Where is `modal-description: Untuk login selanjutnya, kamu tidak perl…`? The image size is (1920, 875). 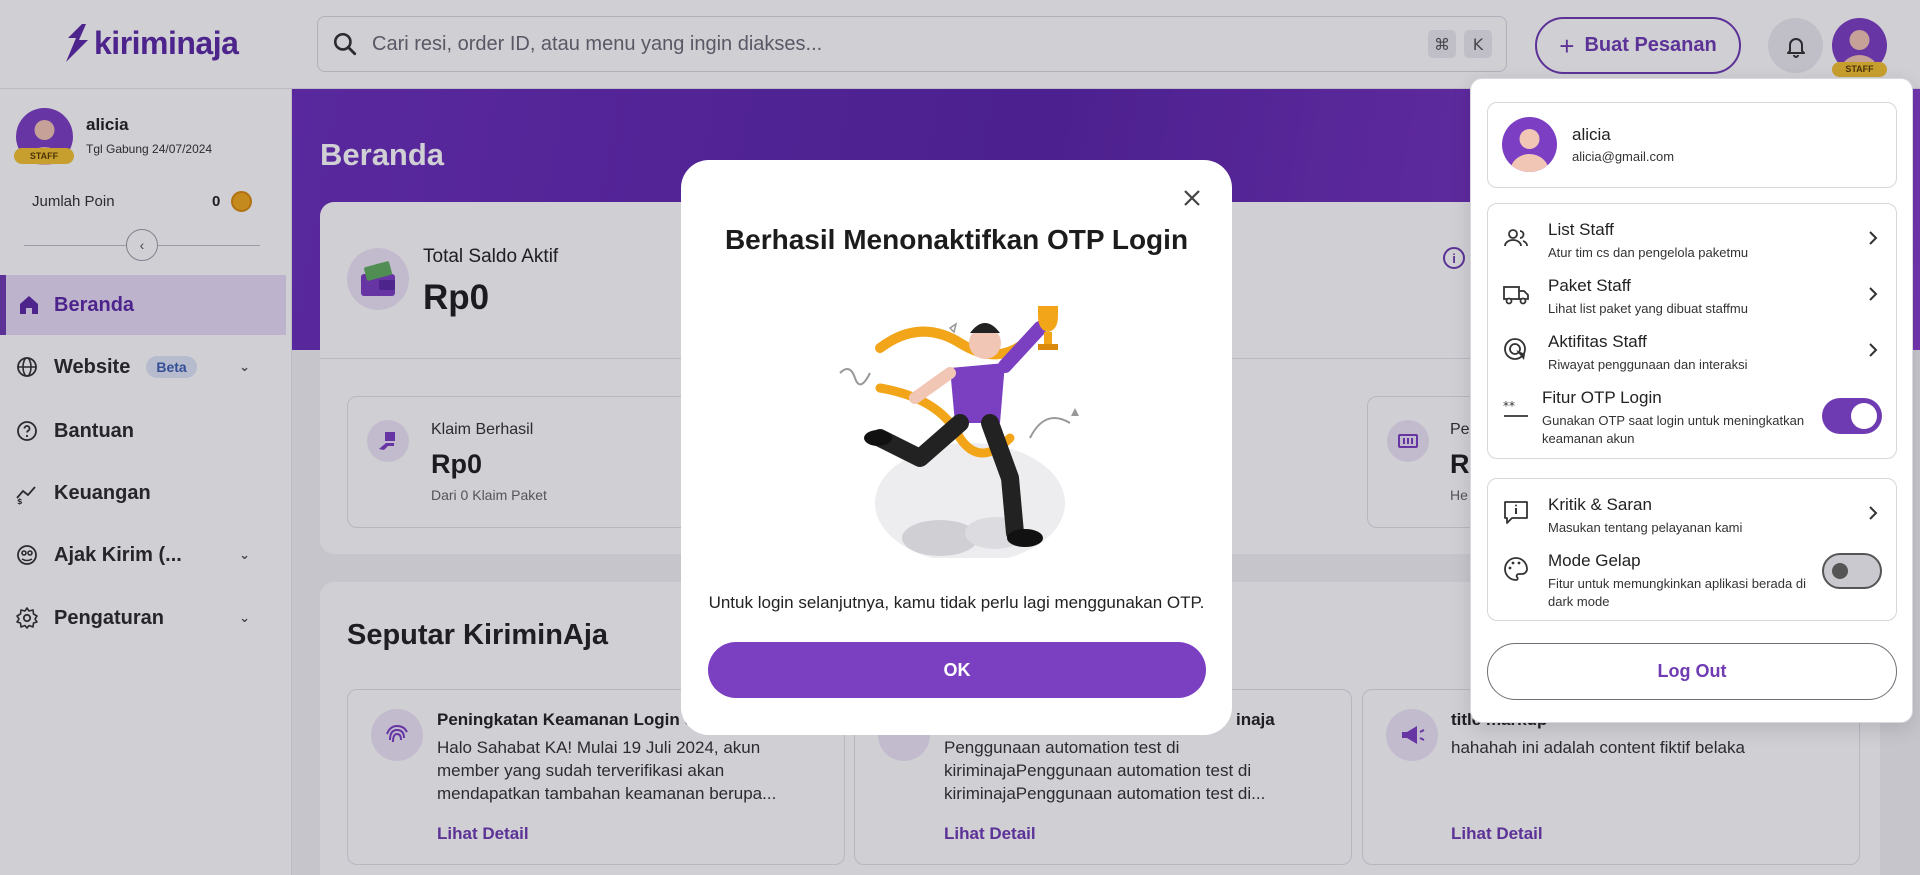 modal-description: Untuk login selanjutnya, kamu tidak perl… is located at coordinates (956, 602).